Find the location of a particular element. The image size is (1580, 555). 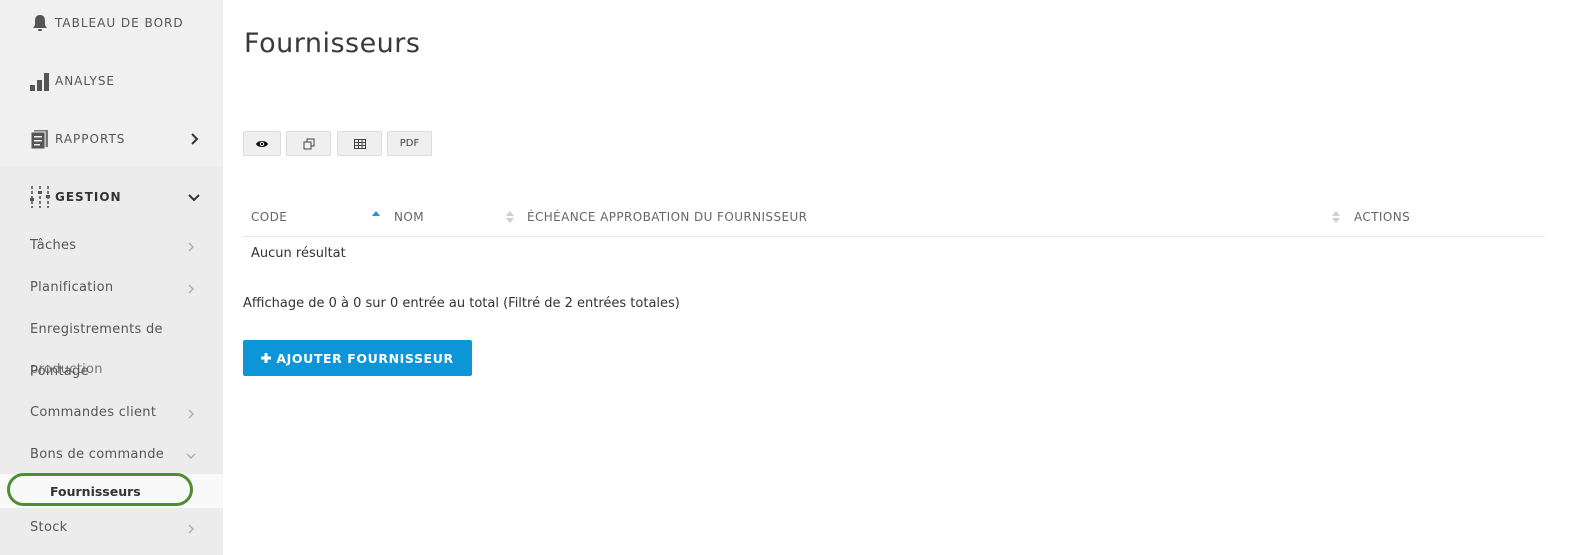

sidebar-item-gestion: GESTION is located at coordinates (111, 197).